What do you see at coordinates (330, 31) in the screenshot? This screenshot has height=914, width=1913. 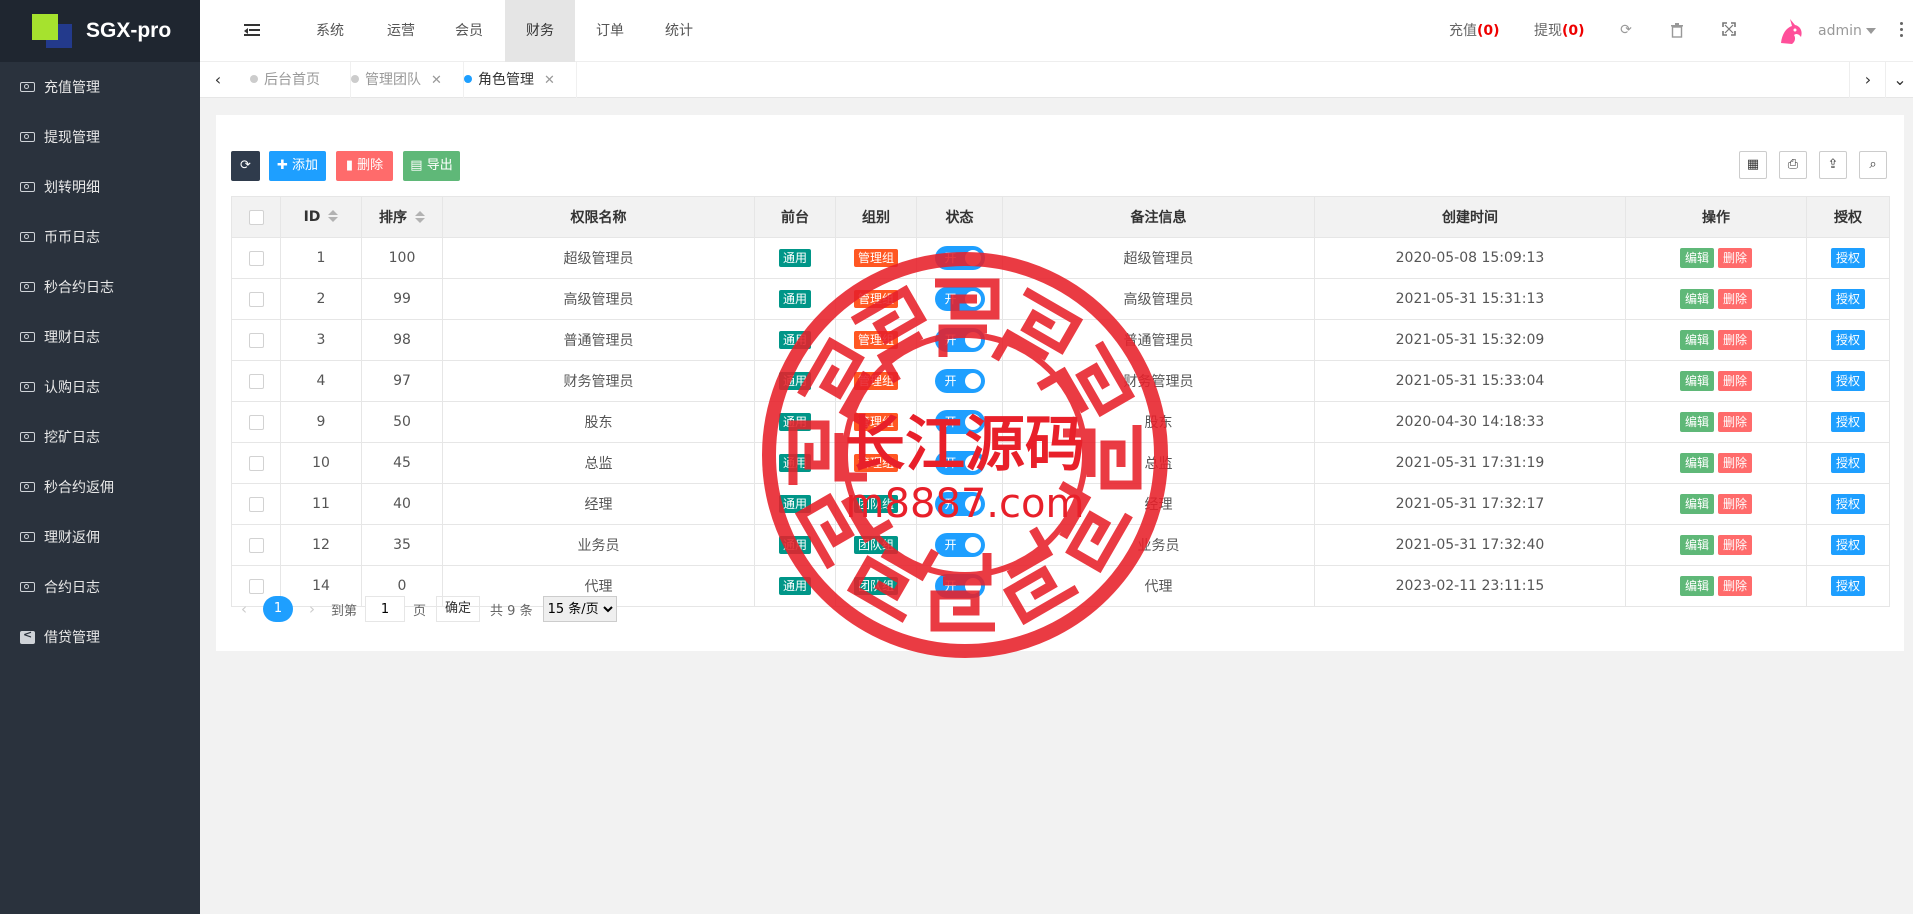 I see `tab-system: 系统` at bounding box center [330, 31].